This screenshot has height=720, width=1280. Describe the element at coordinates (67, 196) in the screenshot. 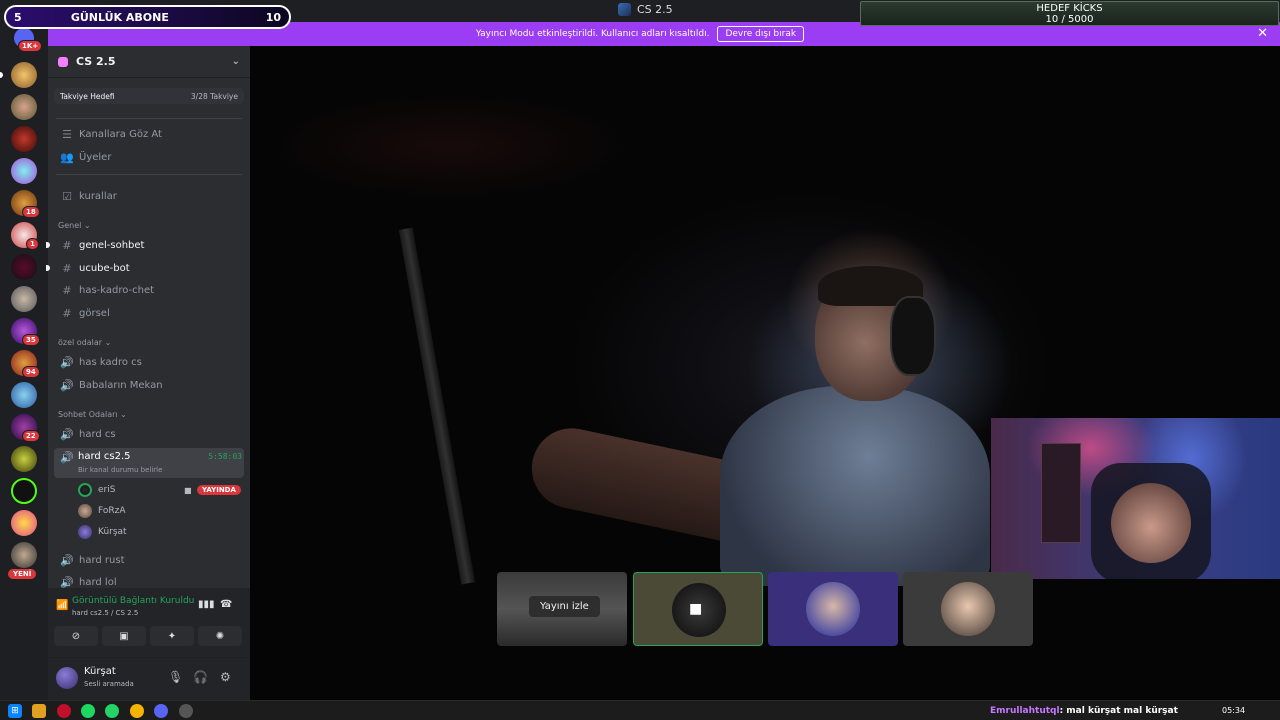

I see `rules-icon: ☑` at that location.